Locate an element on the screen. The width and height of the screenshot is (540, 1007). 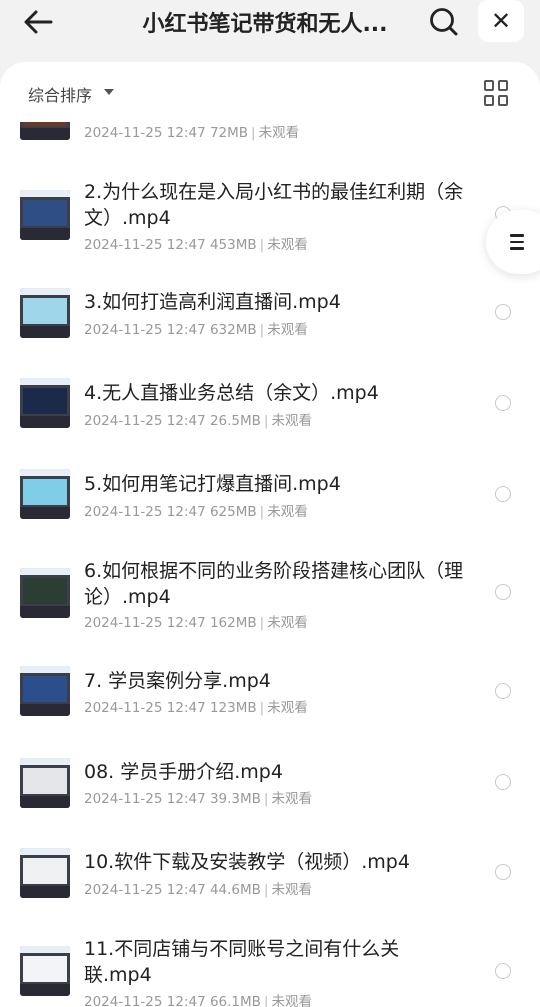
file-name: 3.如何打造高利润直播间.mp4 is located at coordinates (212, 302).